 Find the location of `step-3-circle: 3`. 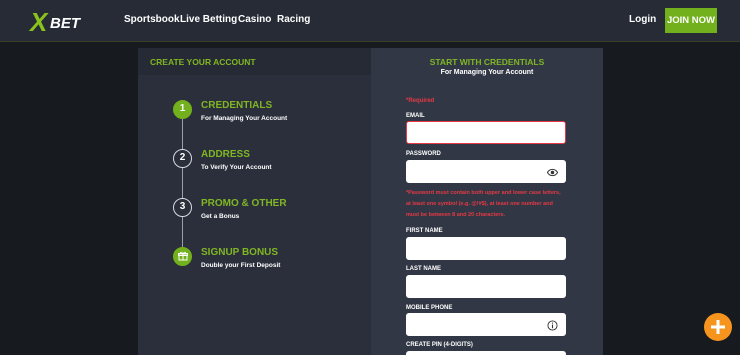

step-3-circle: 3 is located at coordinates (182, 207).